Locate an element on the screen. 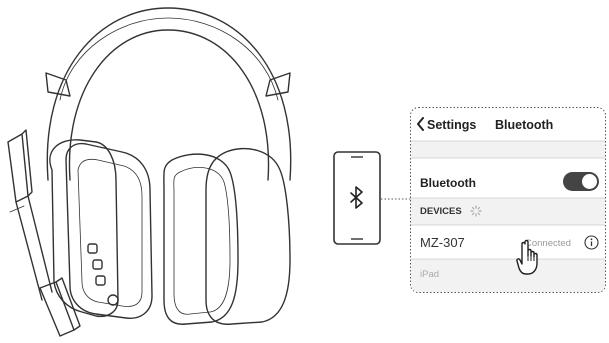 The width and height of the screenshot is (609, 343). devices-section-header: DEVICES is located at coordinates (508, 211).